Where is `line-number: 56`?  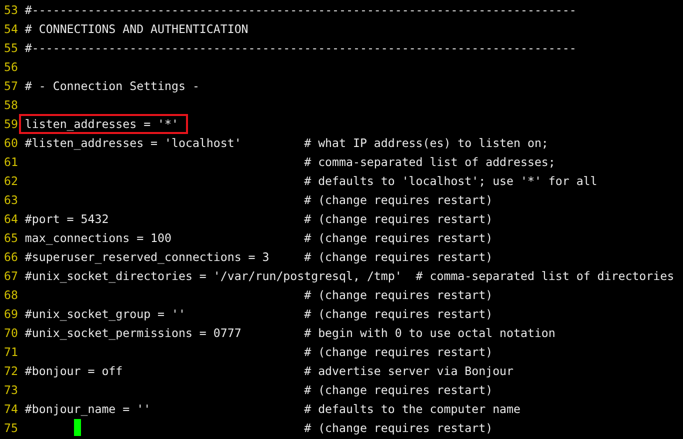 line-number: 56 is located at coordinates (11, 67).